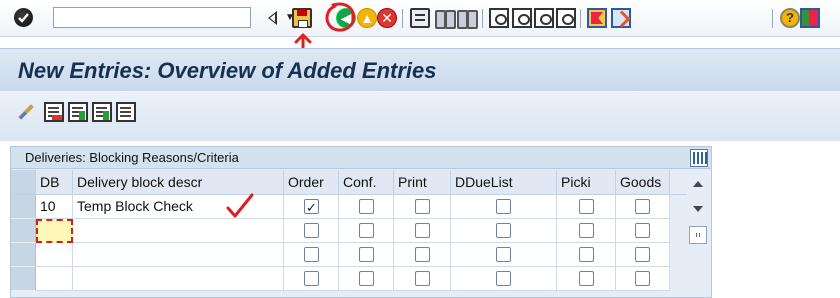  What do you see at coordinates (544, 18) in the screenshot?
I see `next-page-icon` at bounding box center [544, 18].